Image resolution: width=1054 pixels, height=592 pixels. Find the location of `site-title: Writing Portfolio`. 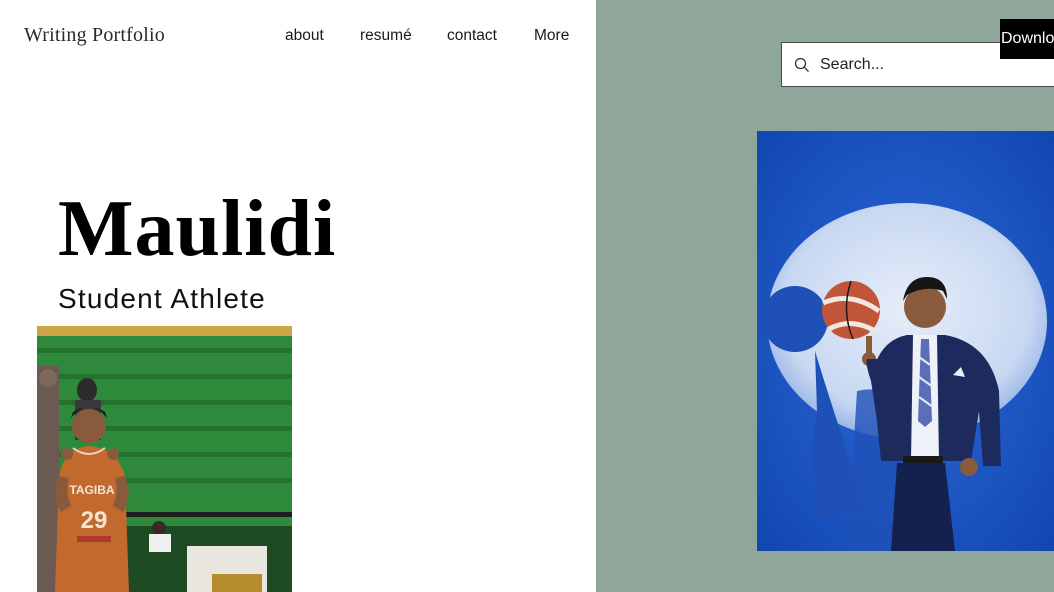

site-title: Writing Portfolio is located at coordinates (94, 35).